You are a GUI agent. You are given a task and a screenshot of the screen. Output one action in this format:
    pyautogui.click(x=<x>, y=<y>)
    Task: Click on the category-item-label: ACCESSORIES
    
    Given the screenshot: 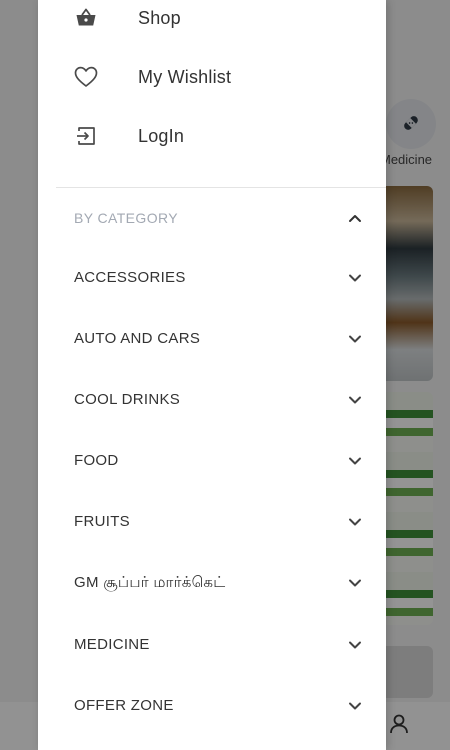 What is the action you would take?
    pyautogui.click(x=130, y=277)
    